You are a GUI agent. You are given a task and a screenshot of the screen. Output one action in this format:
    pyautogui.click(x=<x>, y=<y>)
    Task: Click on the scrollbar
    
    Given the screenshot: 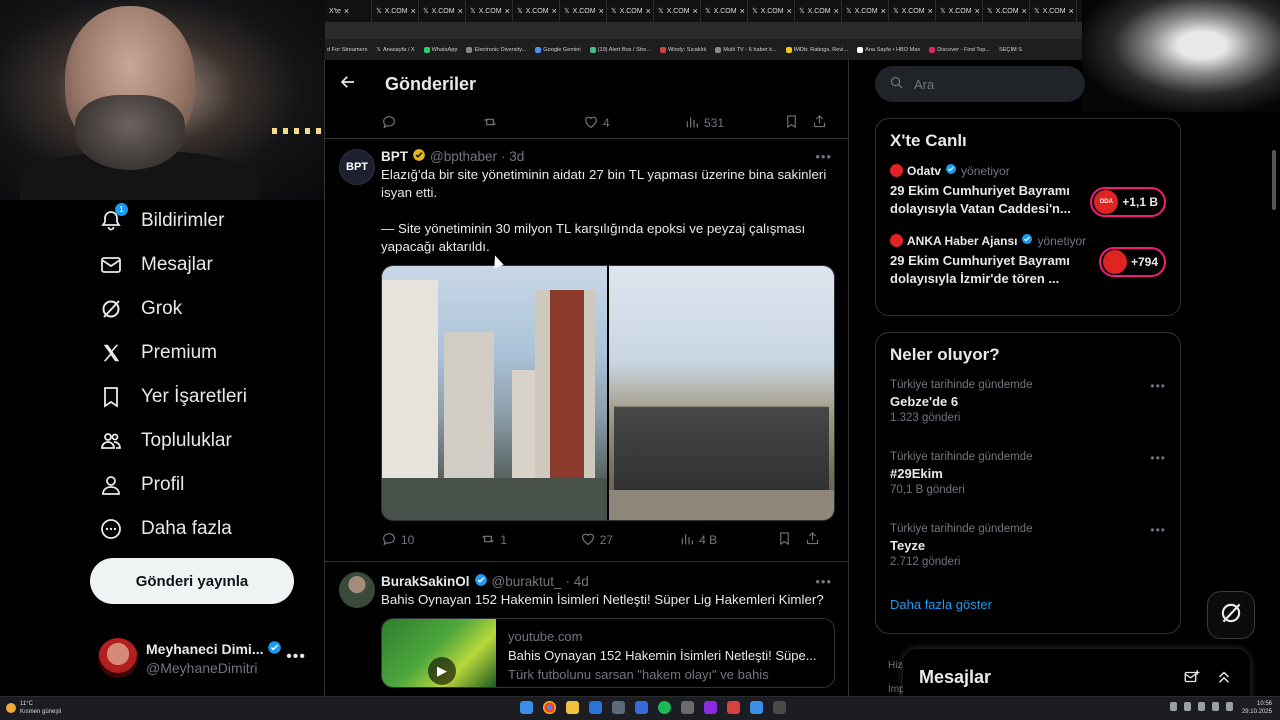 What is the action you would take?
    pyautogui.click(x=1274, y=180)
    